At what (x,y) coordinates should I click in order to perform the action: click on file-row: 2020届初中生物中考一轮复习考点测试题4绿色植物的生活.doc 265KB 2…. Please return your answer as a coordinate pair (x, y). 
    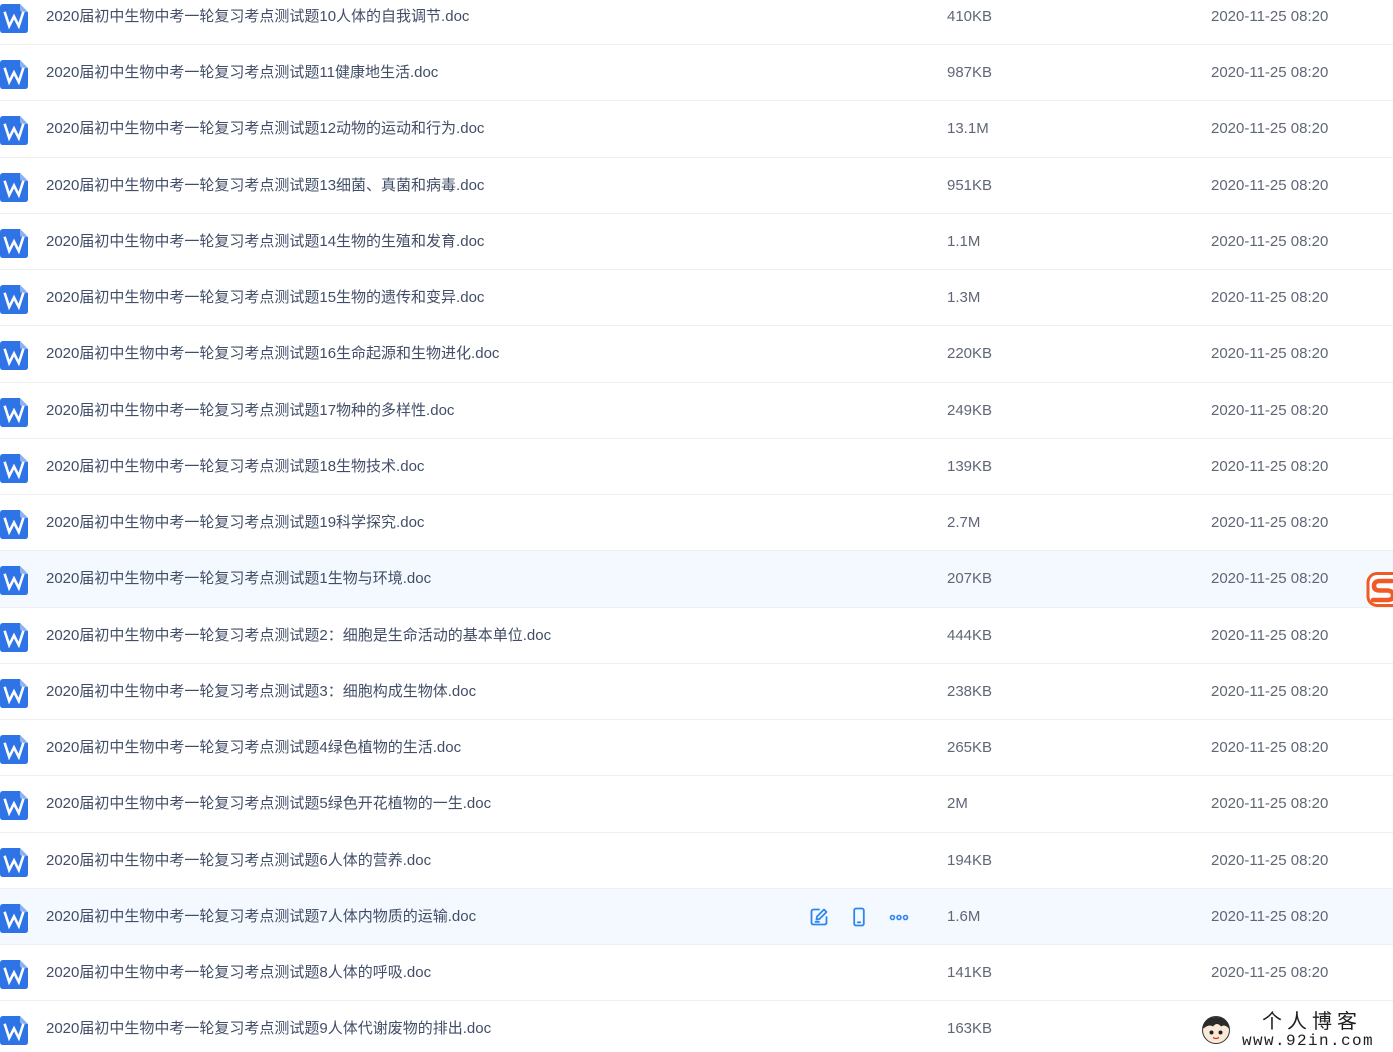
    Looking at the image, I should click on (696, 748).